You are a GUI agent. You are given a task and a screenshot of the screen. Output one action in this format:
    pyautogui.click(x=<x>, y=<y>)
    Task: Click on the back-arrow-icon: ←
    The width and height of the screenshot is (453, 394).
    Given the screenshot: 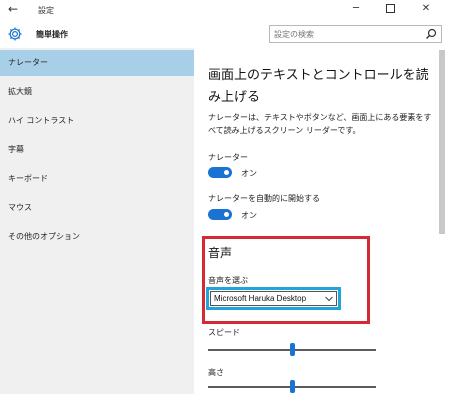 What is the action you would take?
    pyautogui.click(x=13, y=9)
    